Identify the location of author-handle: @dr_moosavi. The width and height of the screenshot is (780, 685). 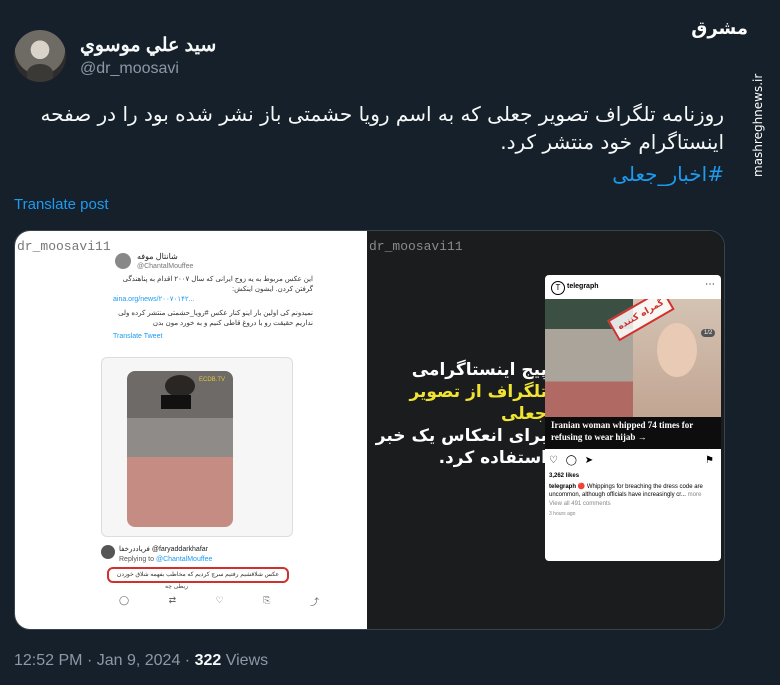
(129, 69).